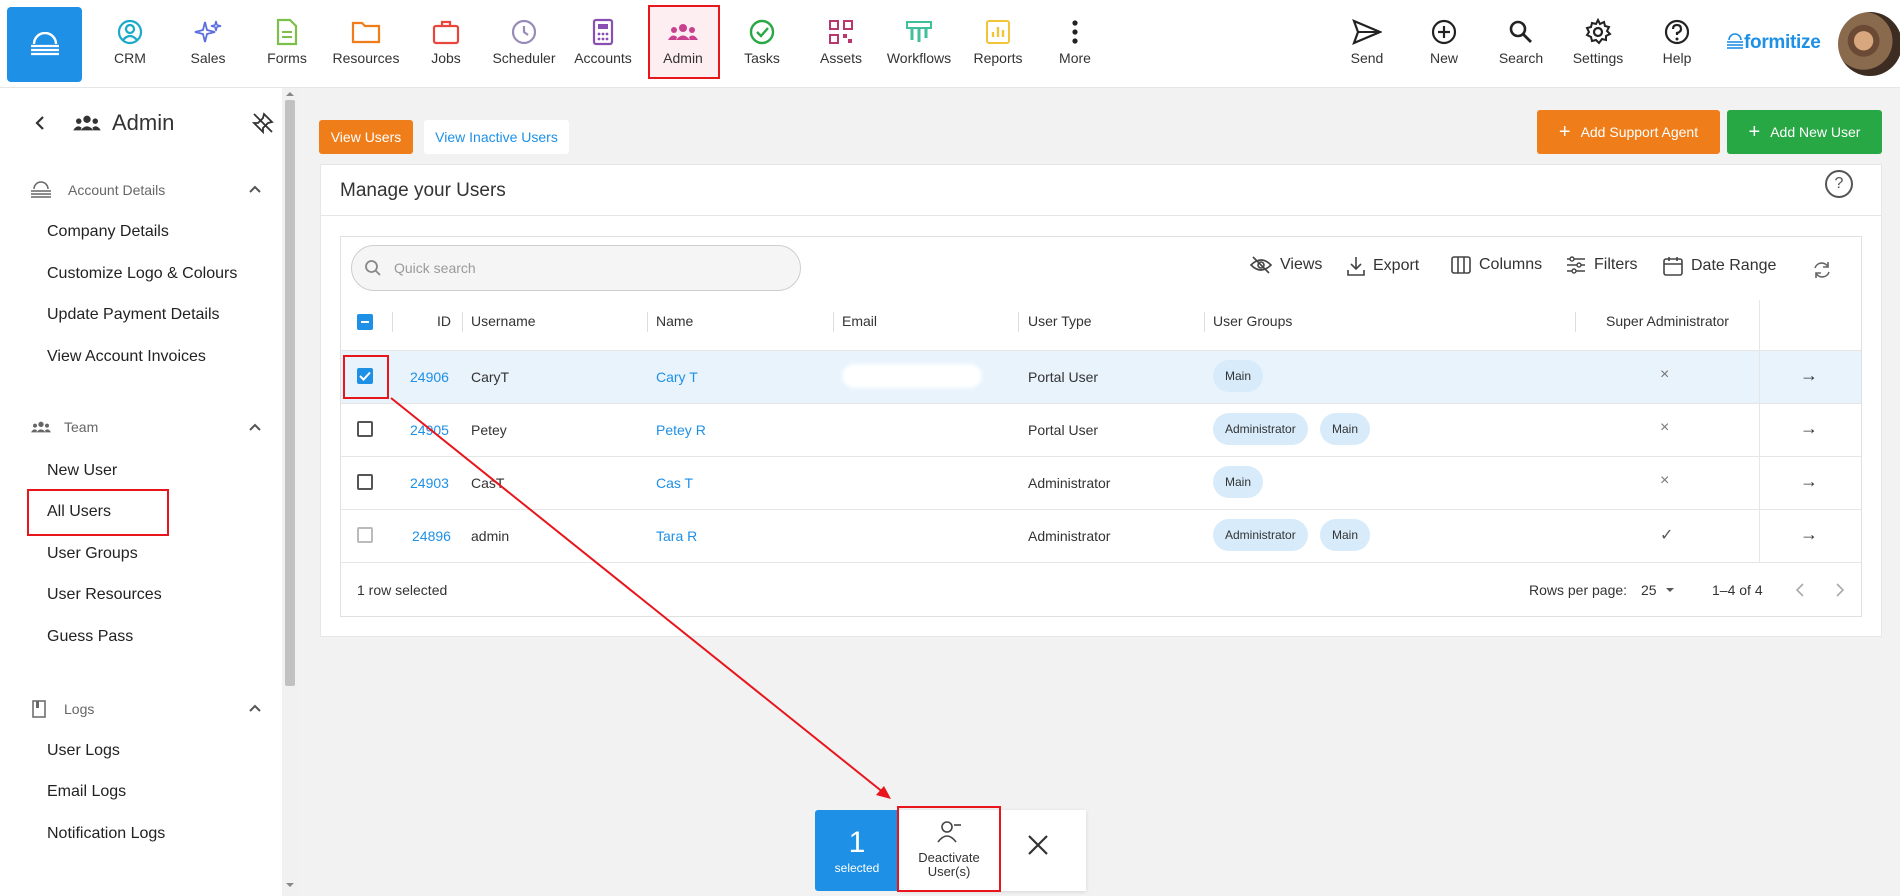  What do you see at coordinates (444, 321) in the screenshot?
I see `col-header-id: ID` at bounding box center [444, 321].